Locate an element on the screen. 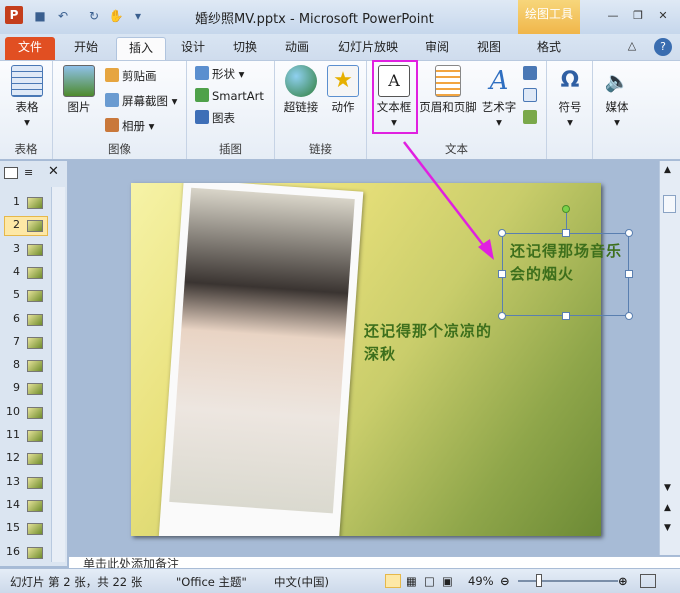 This screenshot has width=680, height=593. outline-tab-icon: ≡ is located at coordinates (31, 173).